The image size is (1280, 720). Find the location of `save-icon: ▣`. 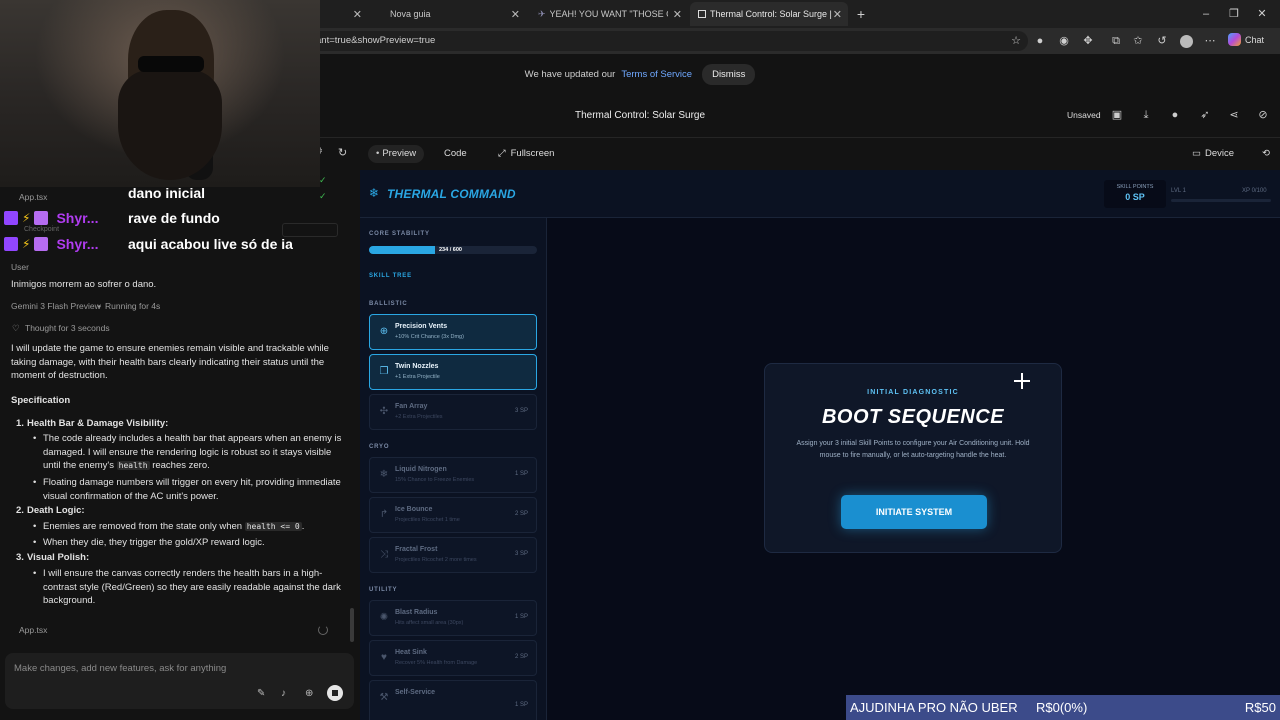

save-icon: ▣ is located at coordinates (1117, 115).